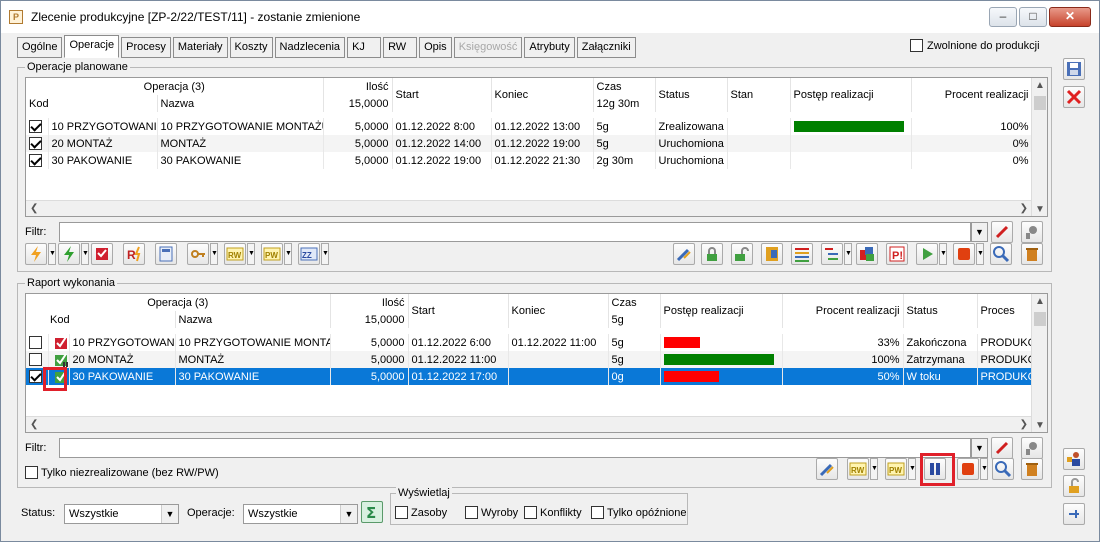  What do you see at coordinates (549, 47) in the screenshot?
I see `tab-atrybuty: Atrybuty` at bounding box center [549, 47].